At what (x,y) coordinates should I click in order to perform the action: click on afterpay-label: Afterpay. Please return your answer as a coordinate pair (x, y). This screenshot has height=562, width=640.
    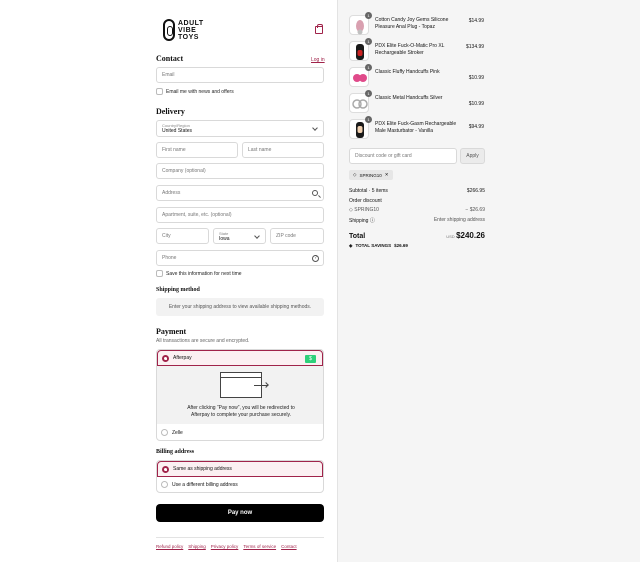
    Looking at the image, I should click on (182, 358).